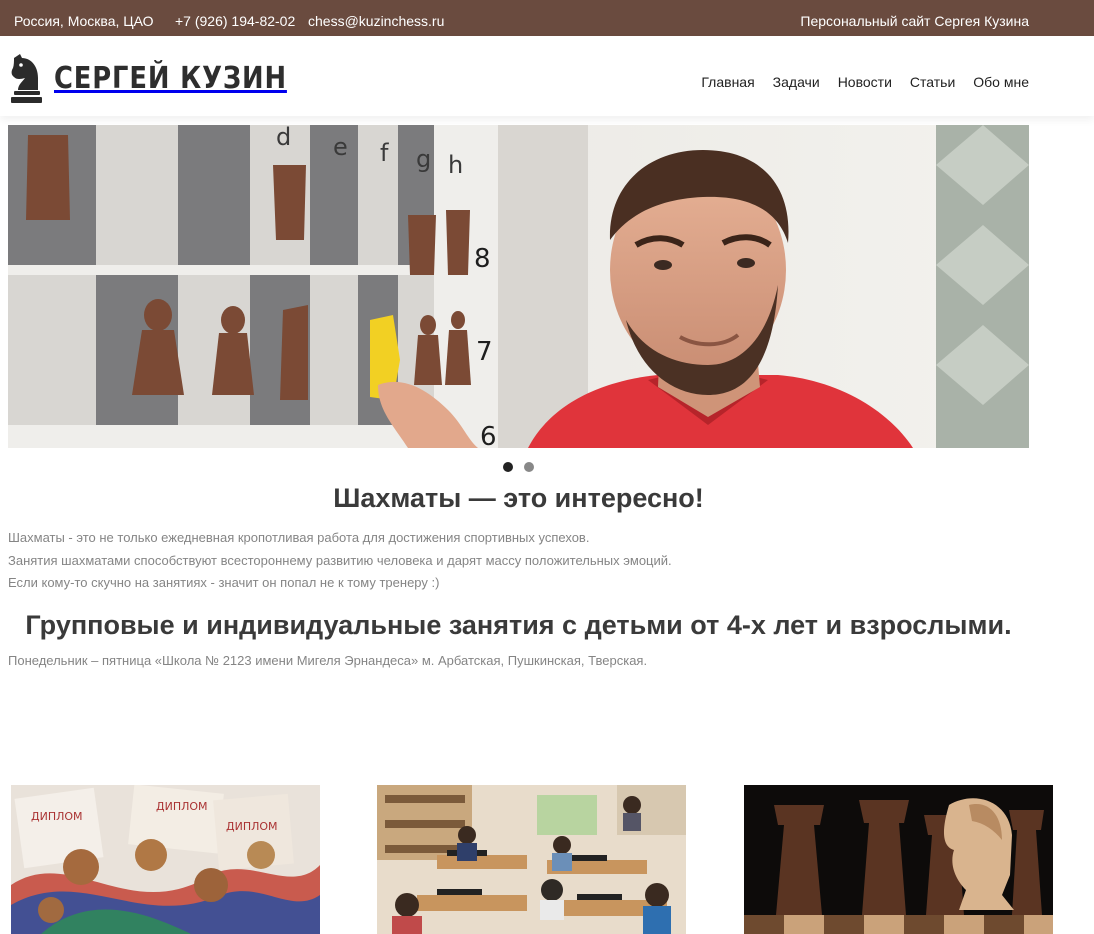 Image resolution: width=1094 pixels, height=934 pixels. I want to click on nav-item-news: Новости, so click(865, 82).